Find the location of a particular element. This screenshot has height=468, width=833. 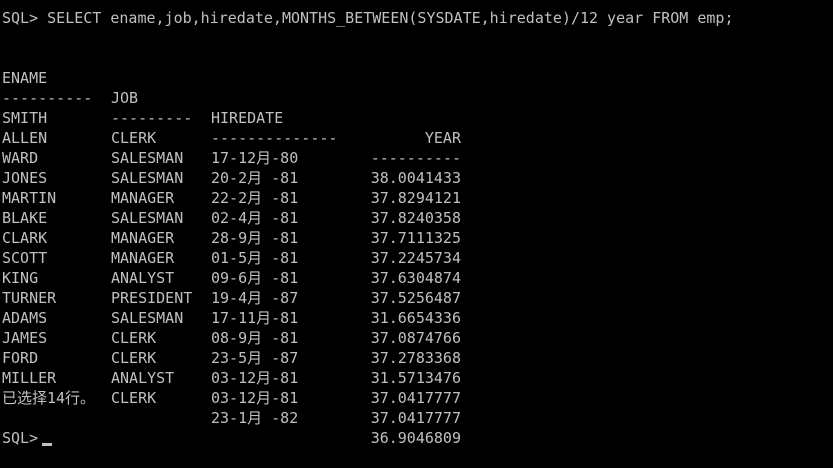

text-cursor is located at coordinates (47, 444).